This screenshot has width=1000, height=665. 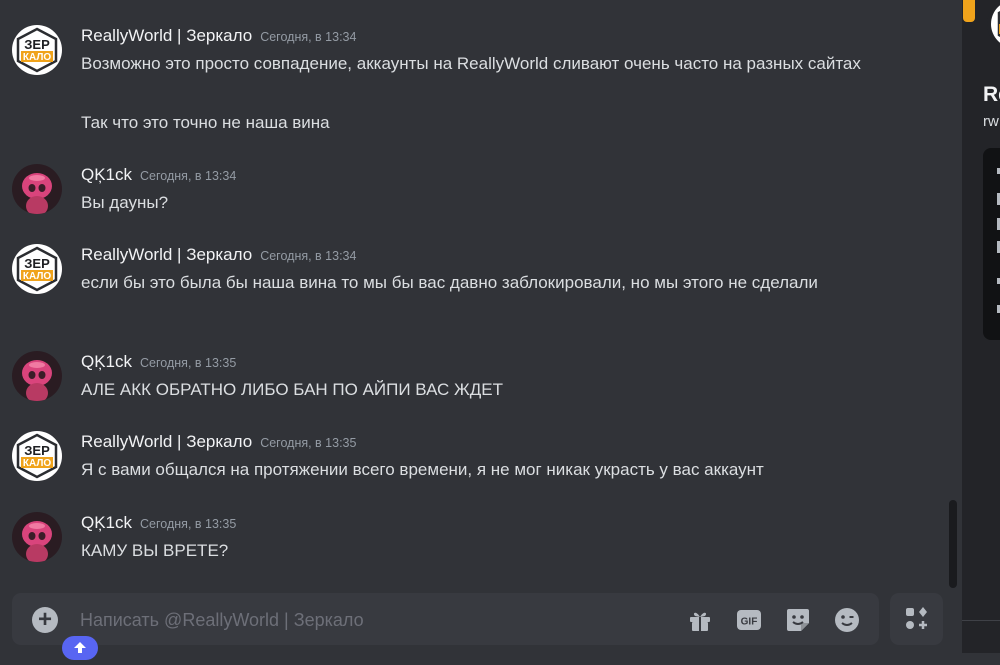 I want to click on profile-avatar: ЗЕР, so click(x=992, y=27).